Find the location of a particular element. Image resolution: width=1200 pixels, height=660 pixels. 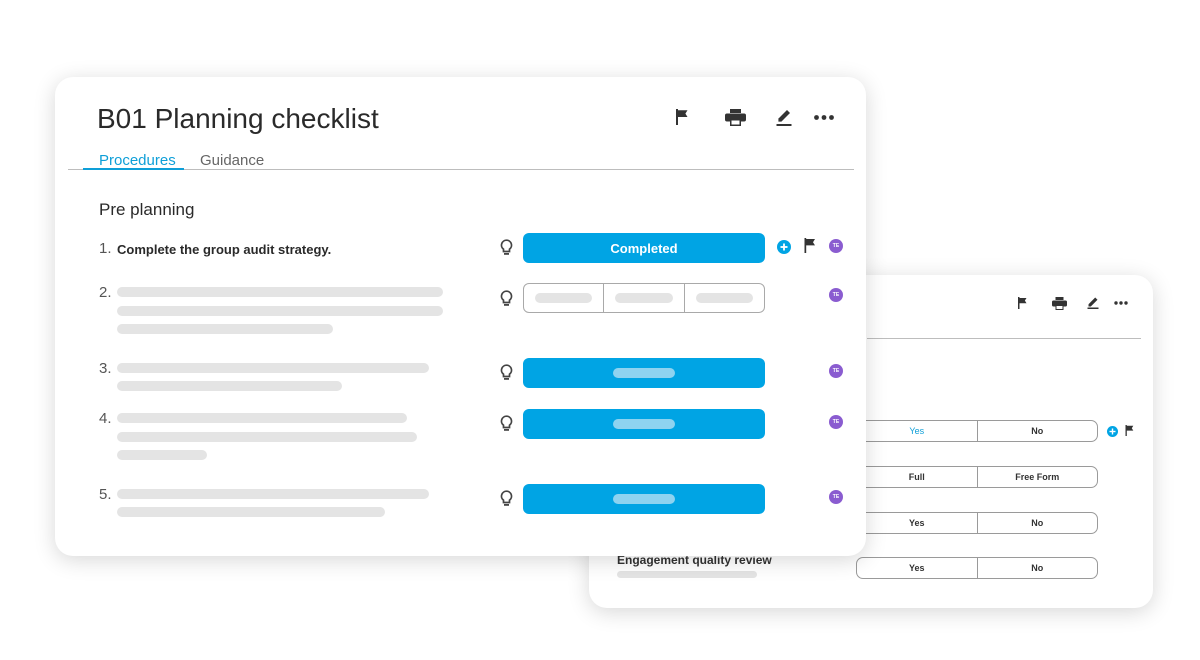

option-full: Full is located at coordinates (917, 477).